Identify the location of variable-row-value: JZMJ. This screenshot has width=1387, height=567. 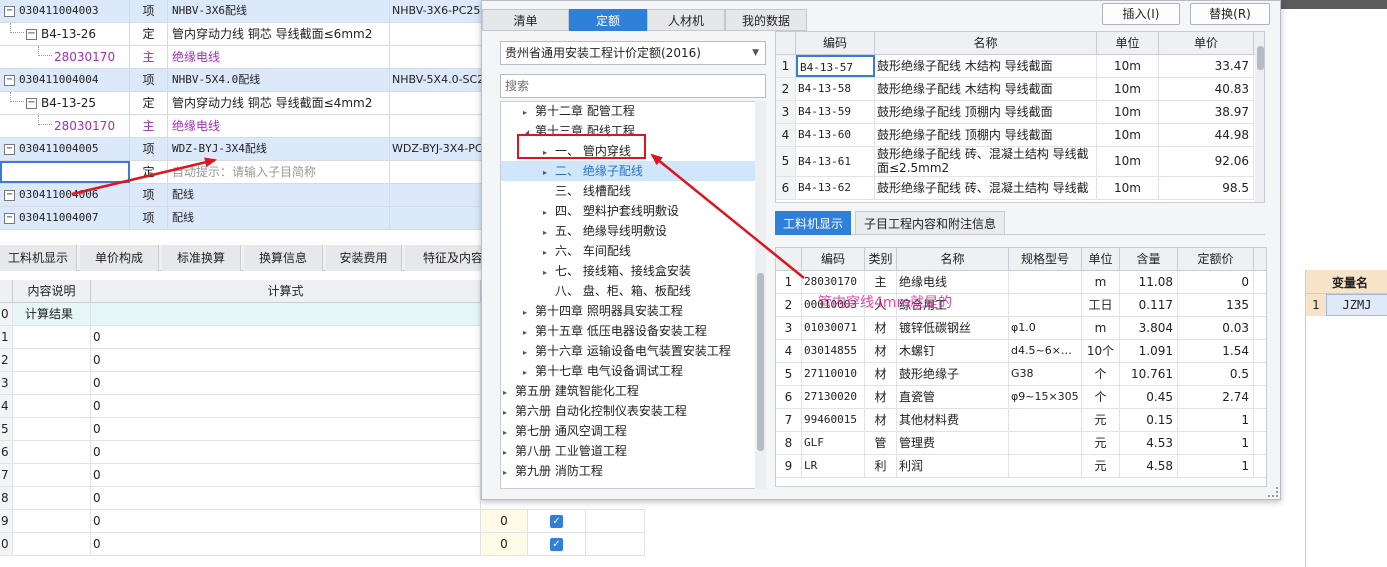
(1356, 305).